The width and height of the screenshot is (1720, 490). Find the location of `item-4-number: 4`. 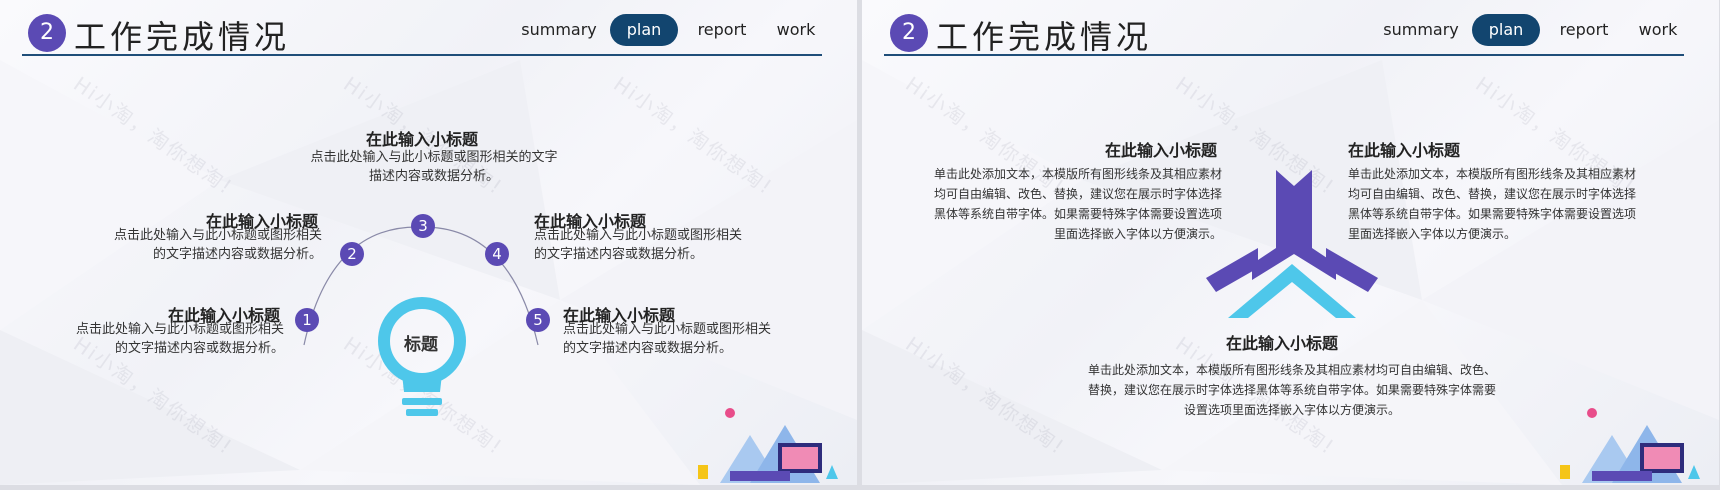

item-4-number: 4 is located at coordinates (497, 254).